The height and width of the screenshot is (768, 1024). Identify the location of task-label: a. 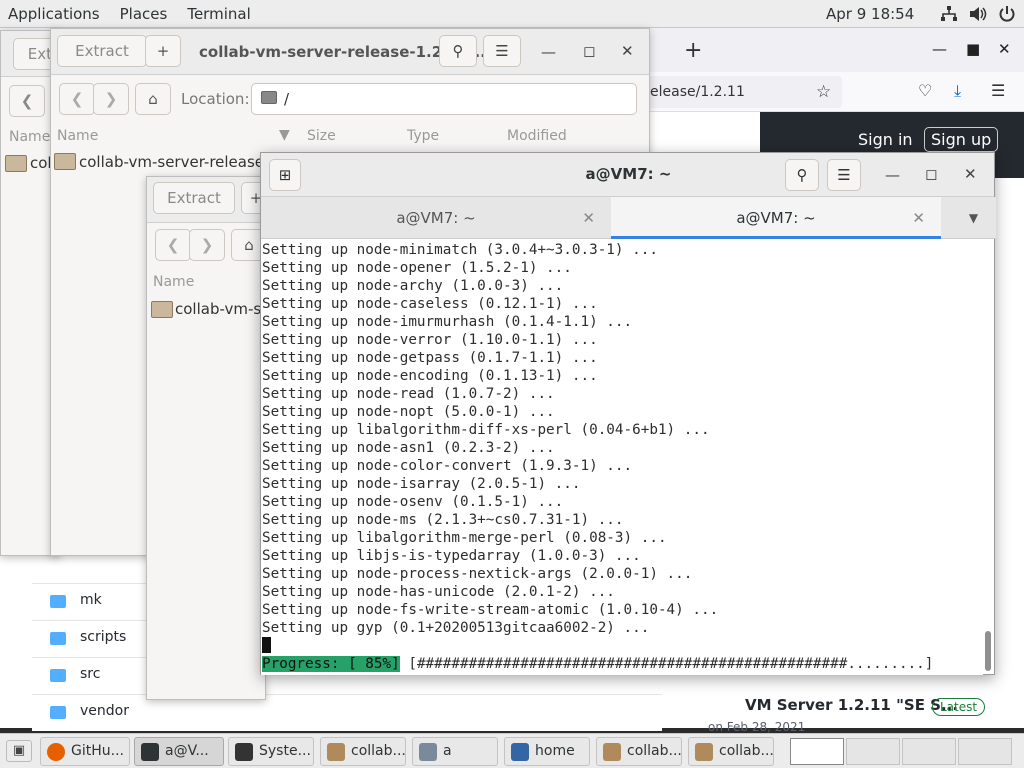
(447, 751).